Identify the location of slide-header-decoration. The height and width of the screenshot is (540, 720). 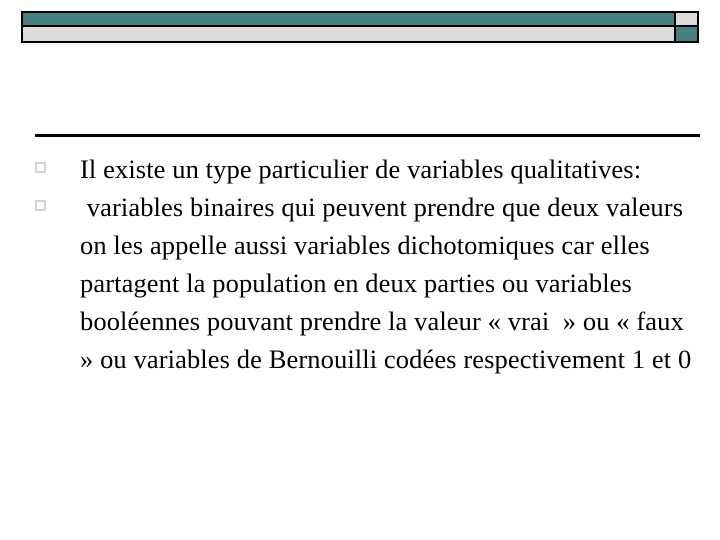
(360, 27).